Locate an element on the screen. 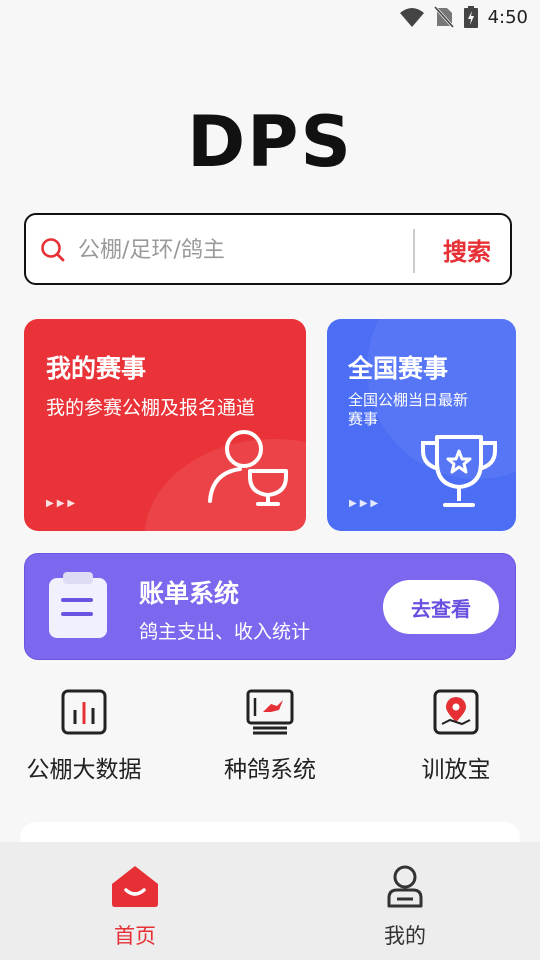  search-bar: 搜索 is located at coordinates (268, 249).